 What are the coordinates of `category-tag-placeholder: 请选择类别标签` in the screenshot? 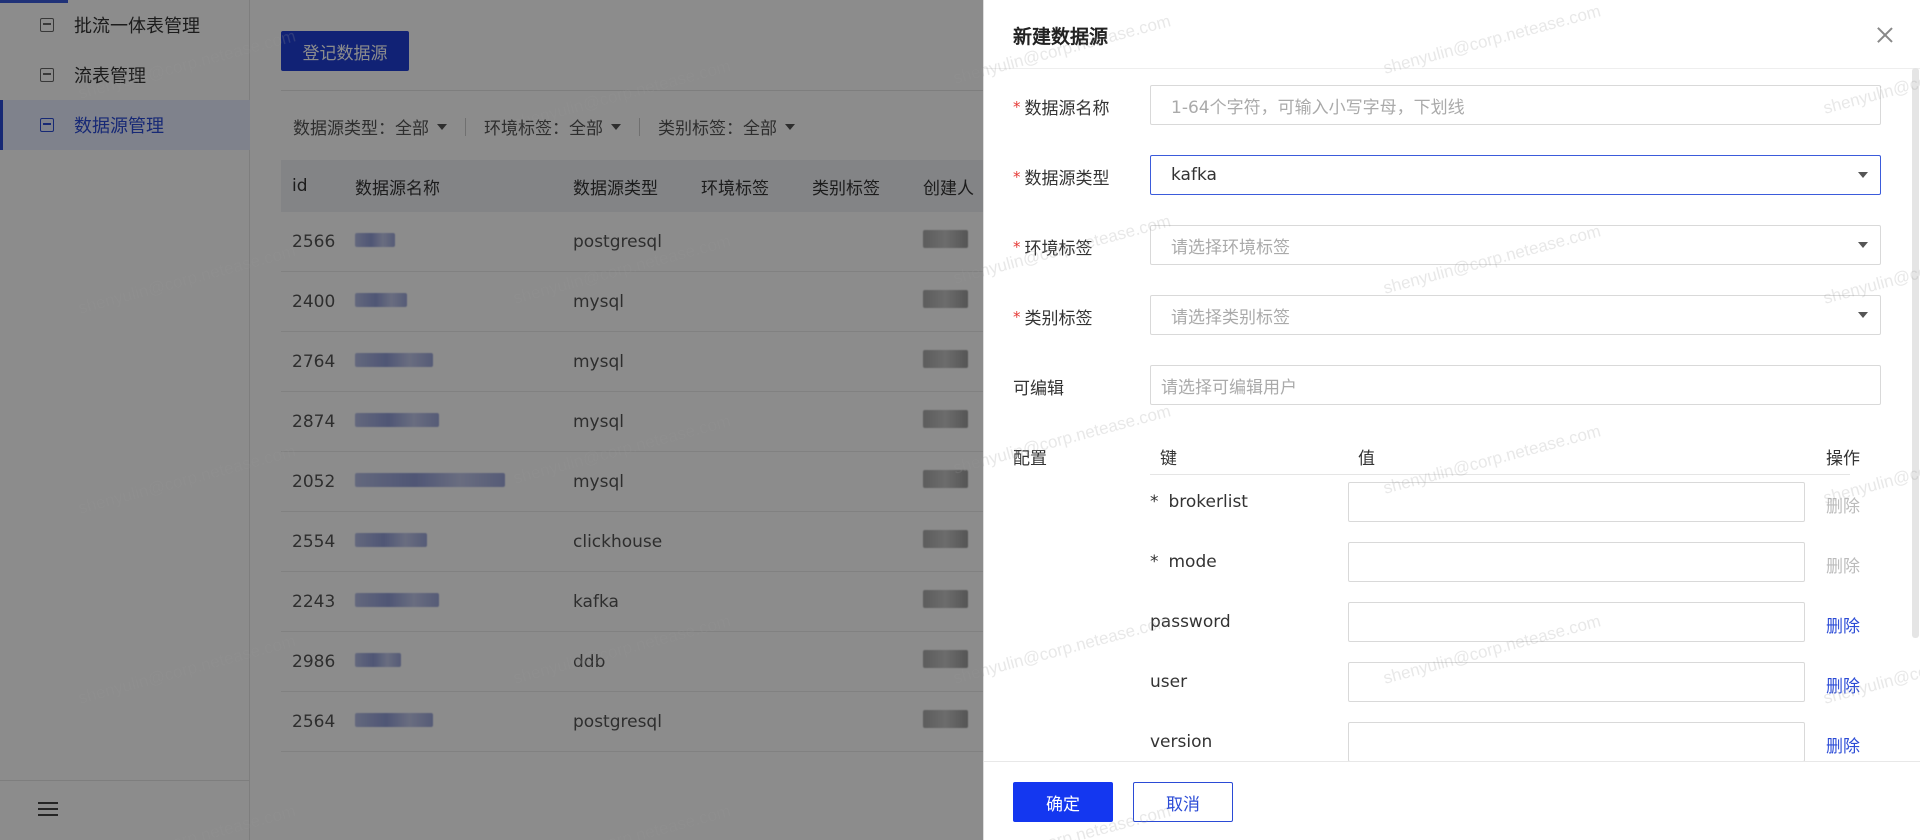 It's located at (1230, 317).